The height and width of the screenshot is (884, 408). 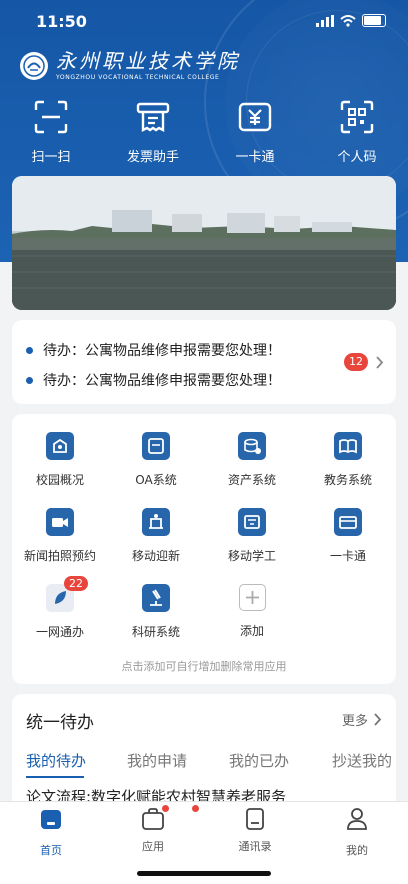 What do you see at coordinates (348, 522) in the screenshot?
I see `wallet-card-icon` at bounding box center [348, 522].